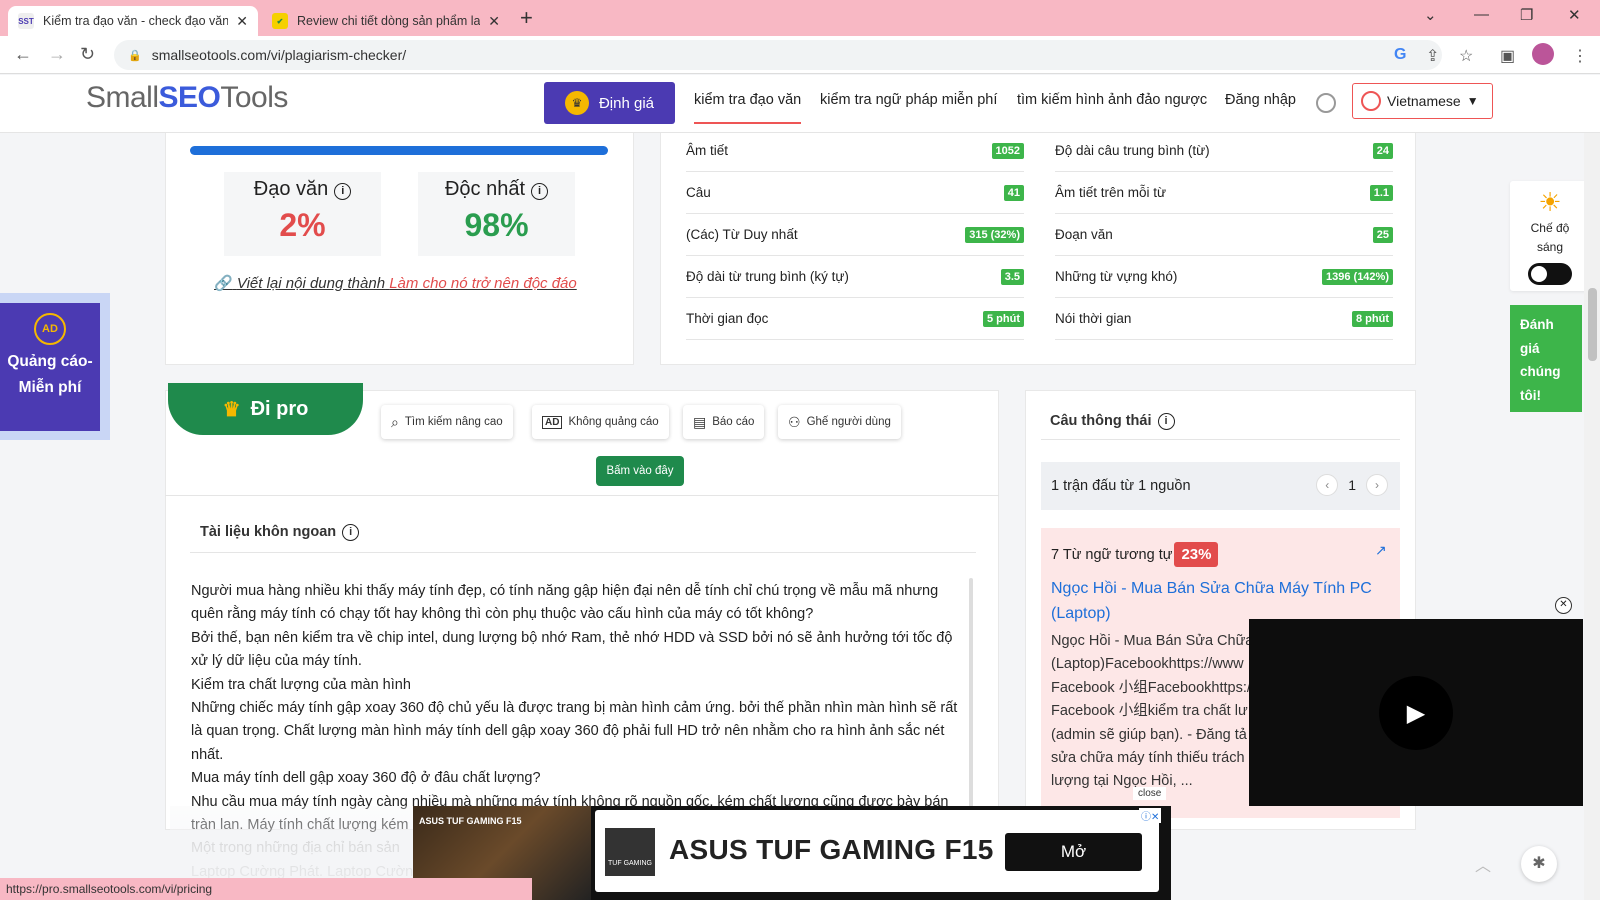 This screenshot has height=900, width=1600. I want to click on language-label: Vietnamese, so click(1424, 101).